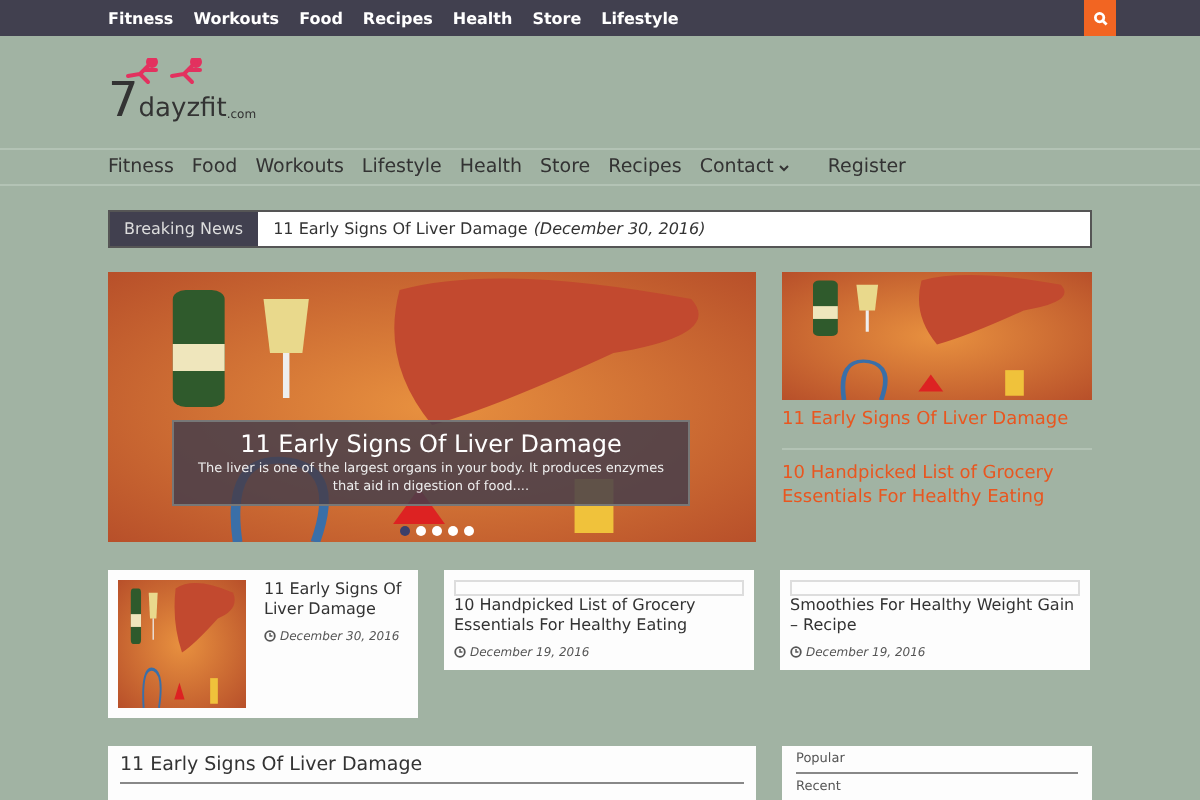 This screenshot has width=1200, height=800. I want to click on nav-link: Workouts, so click(299, 167).